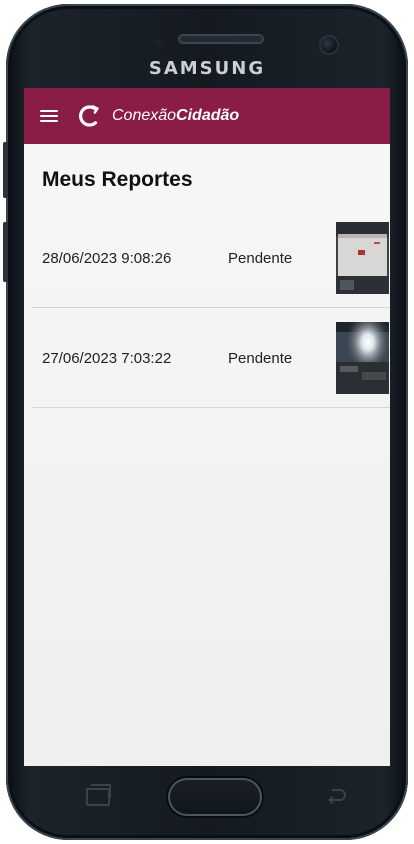 Image resolution: width=414 pixels, height=844 pixels. I want to click on hamburger-menu-icon, so click(49, 116).